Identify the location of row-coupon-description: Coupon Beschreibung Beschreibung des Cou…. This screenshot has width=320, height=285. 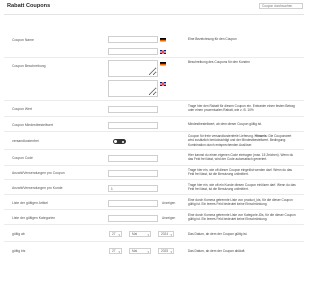
(154, 79).